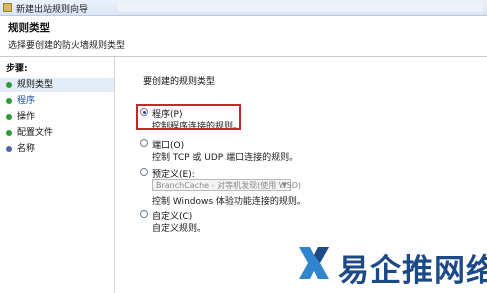 Image resolution: width=487 pixels, height=293 pixels. What do you see at coordinates (243, 36) in the screenshot?
I see `wizard-header: 规则类型 选择要创建的防火墙规则类型` at bounding box center [243, 36].